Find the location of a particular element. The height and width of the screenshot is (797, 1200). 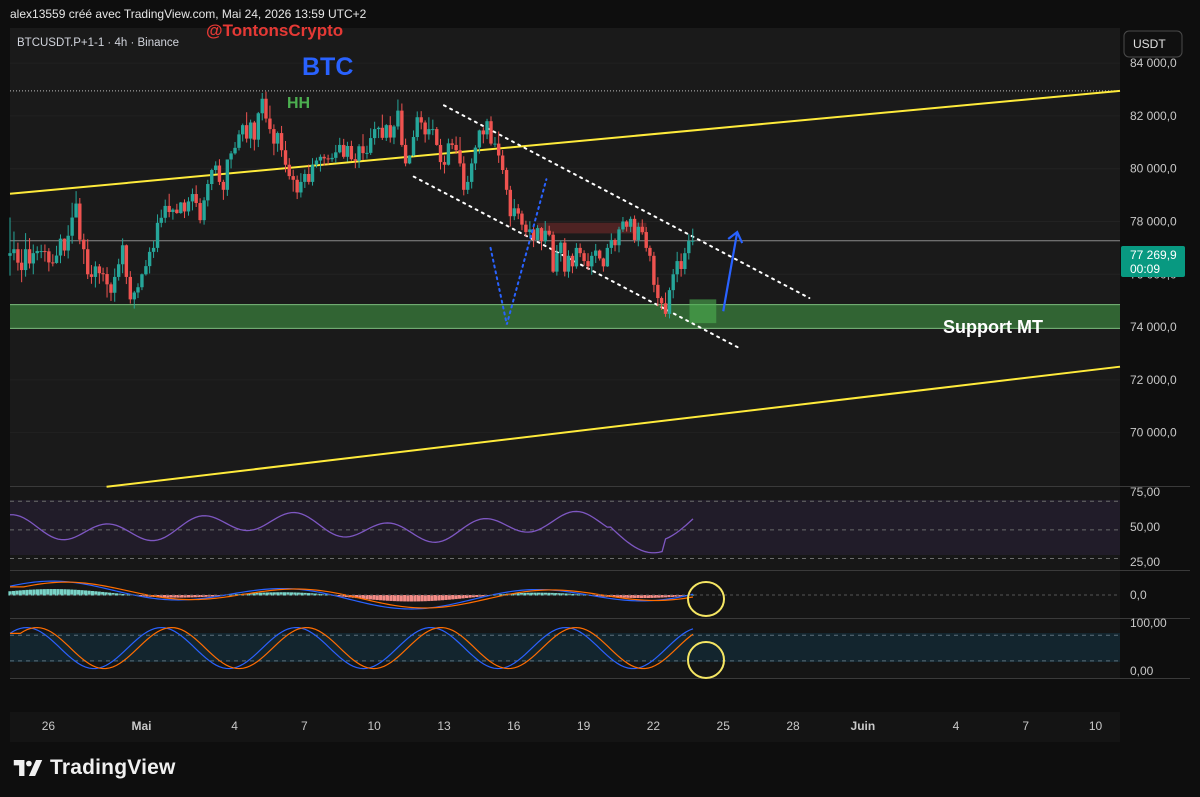

entry-box is located at coordinates (703, 311).